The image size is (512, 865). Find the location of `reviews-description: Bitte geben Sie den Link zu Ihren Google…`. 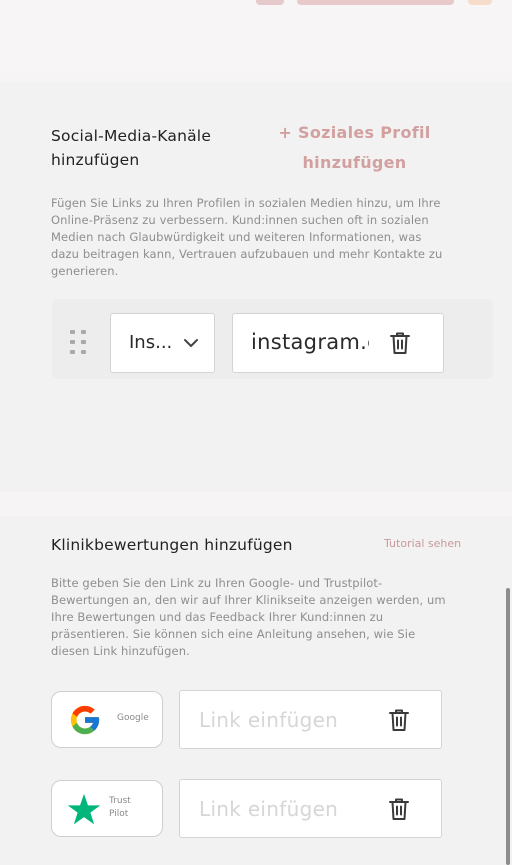

reviews-description: Bitte geben Sie den Link zu Ihren Google… is located at coordinates (261, 617).